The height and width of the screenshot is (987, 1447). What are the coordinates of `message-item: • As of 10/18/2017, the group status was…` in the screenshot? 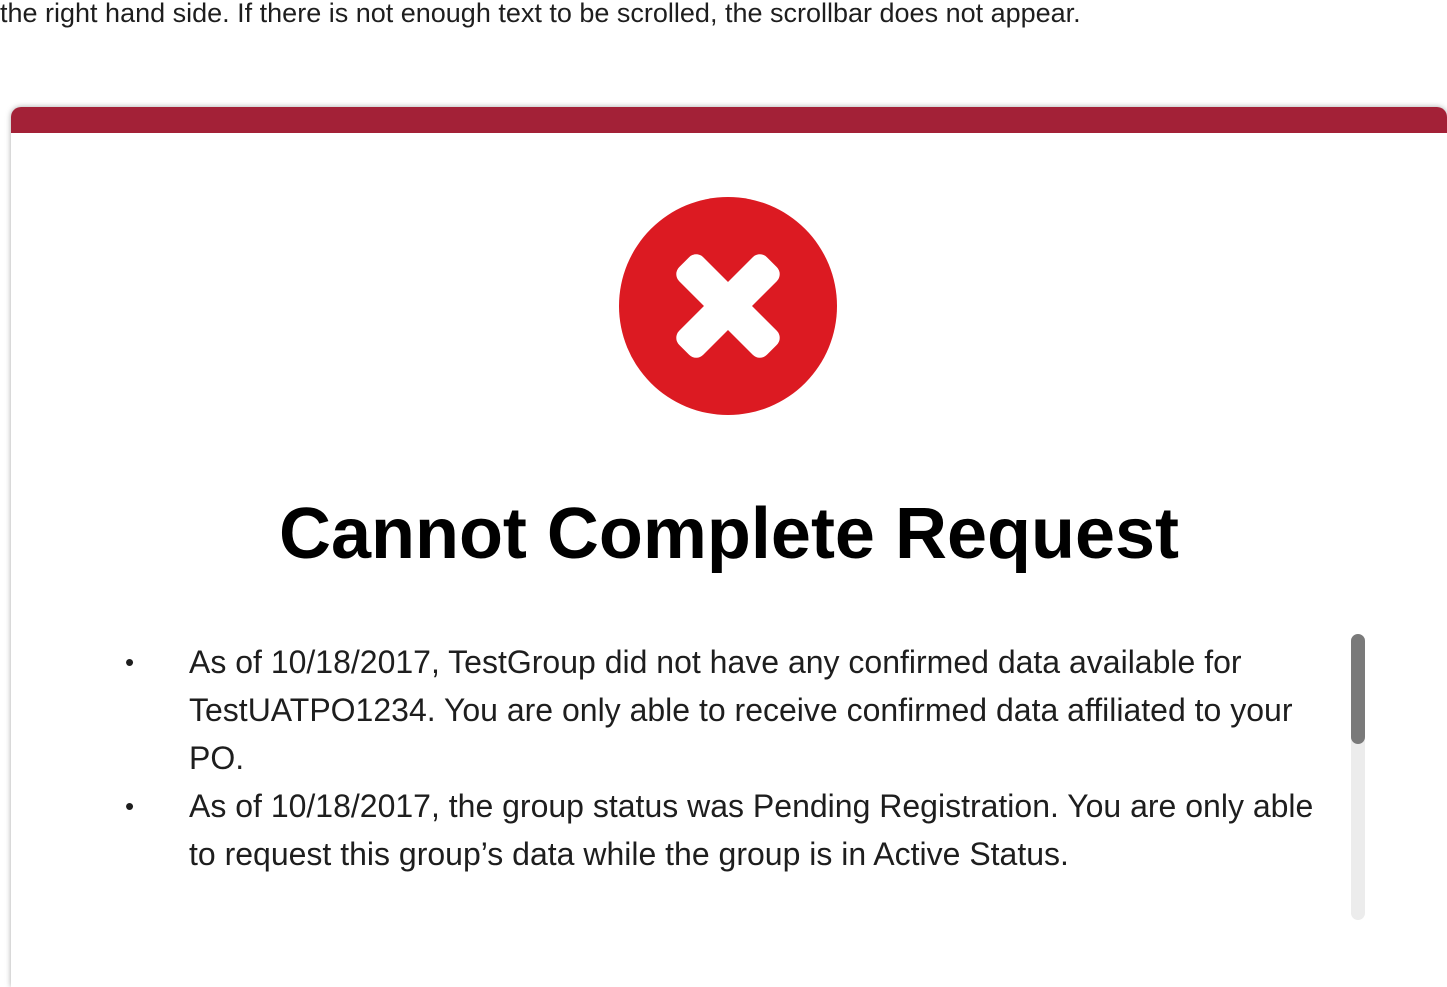 It's located at (731, 830).